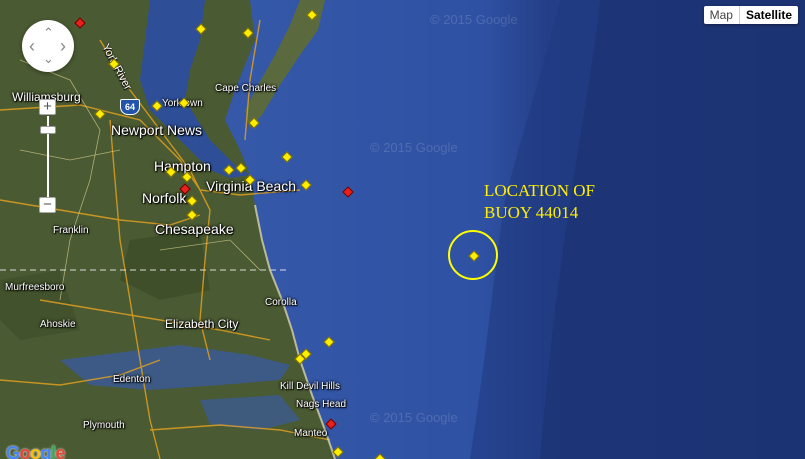  What do you see at coordinates (157, 130) in the screenshot?
I see `label-newport-news: Newport News` at bounding box center [157, 130].